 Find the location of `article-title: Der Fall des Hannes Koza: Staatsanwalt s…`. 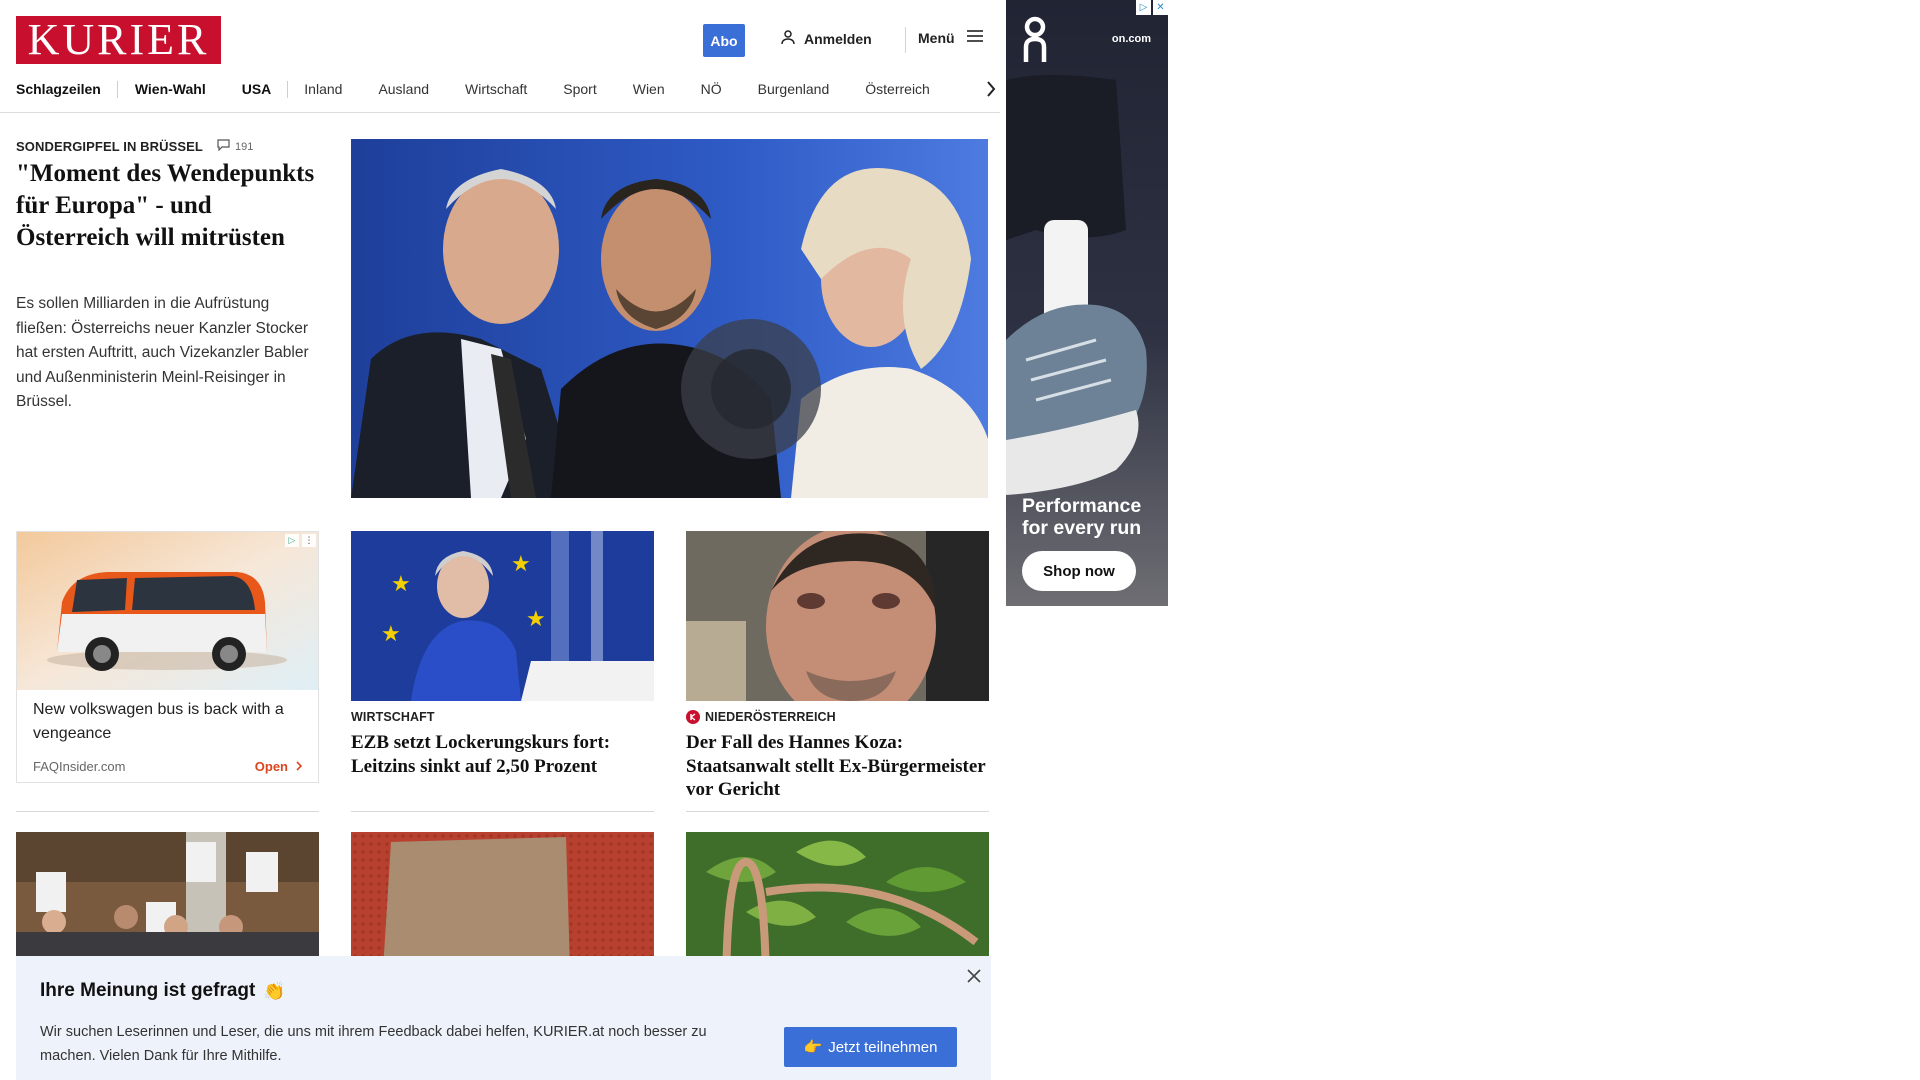

article-title: Der Fall des Hannes Koza: Staatsanwalt s… is located at coordinates (837, 766).